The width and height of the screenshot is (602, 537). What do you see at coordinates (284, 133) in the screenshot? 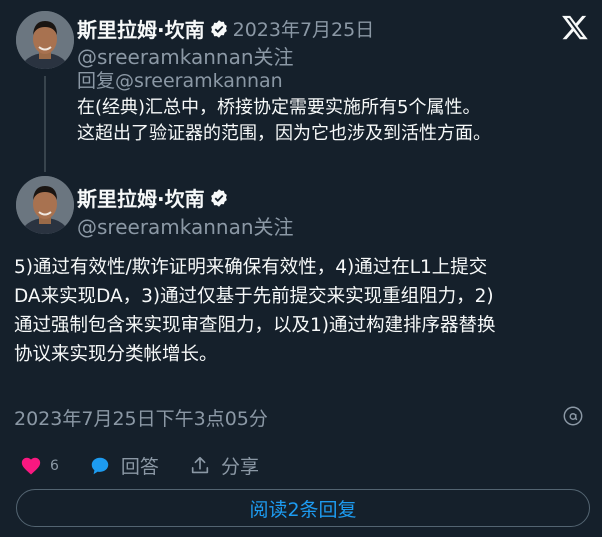
I see `parent-text-line: 这超出了验证器的范围，因为它也涉及到活性方面。` at bounding box center [284, 133].